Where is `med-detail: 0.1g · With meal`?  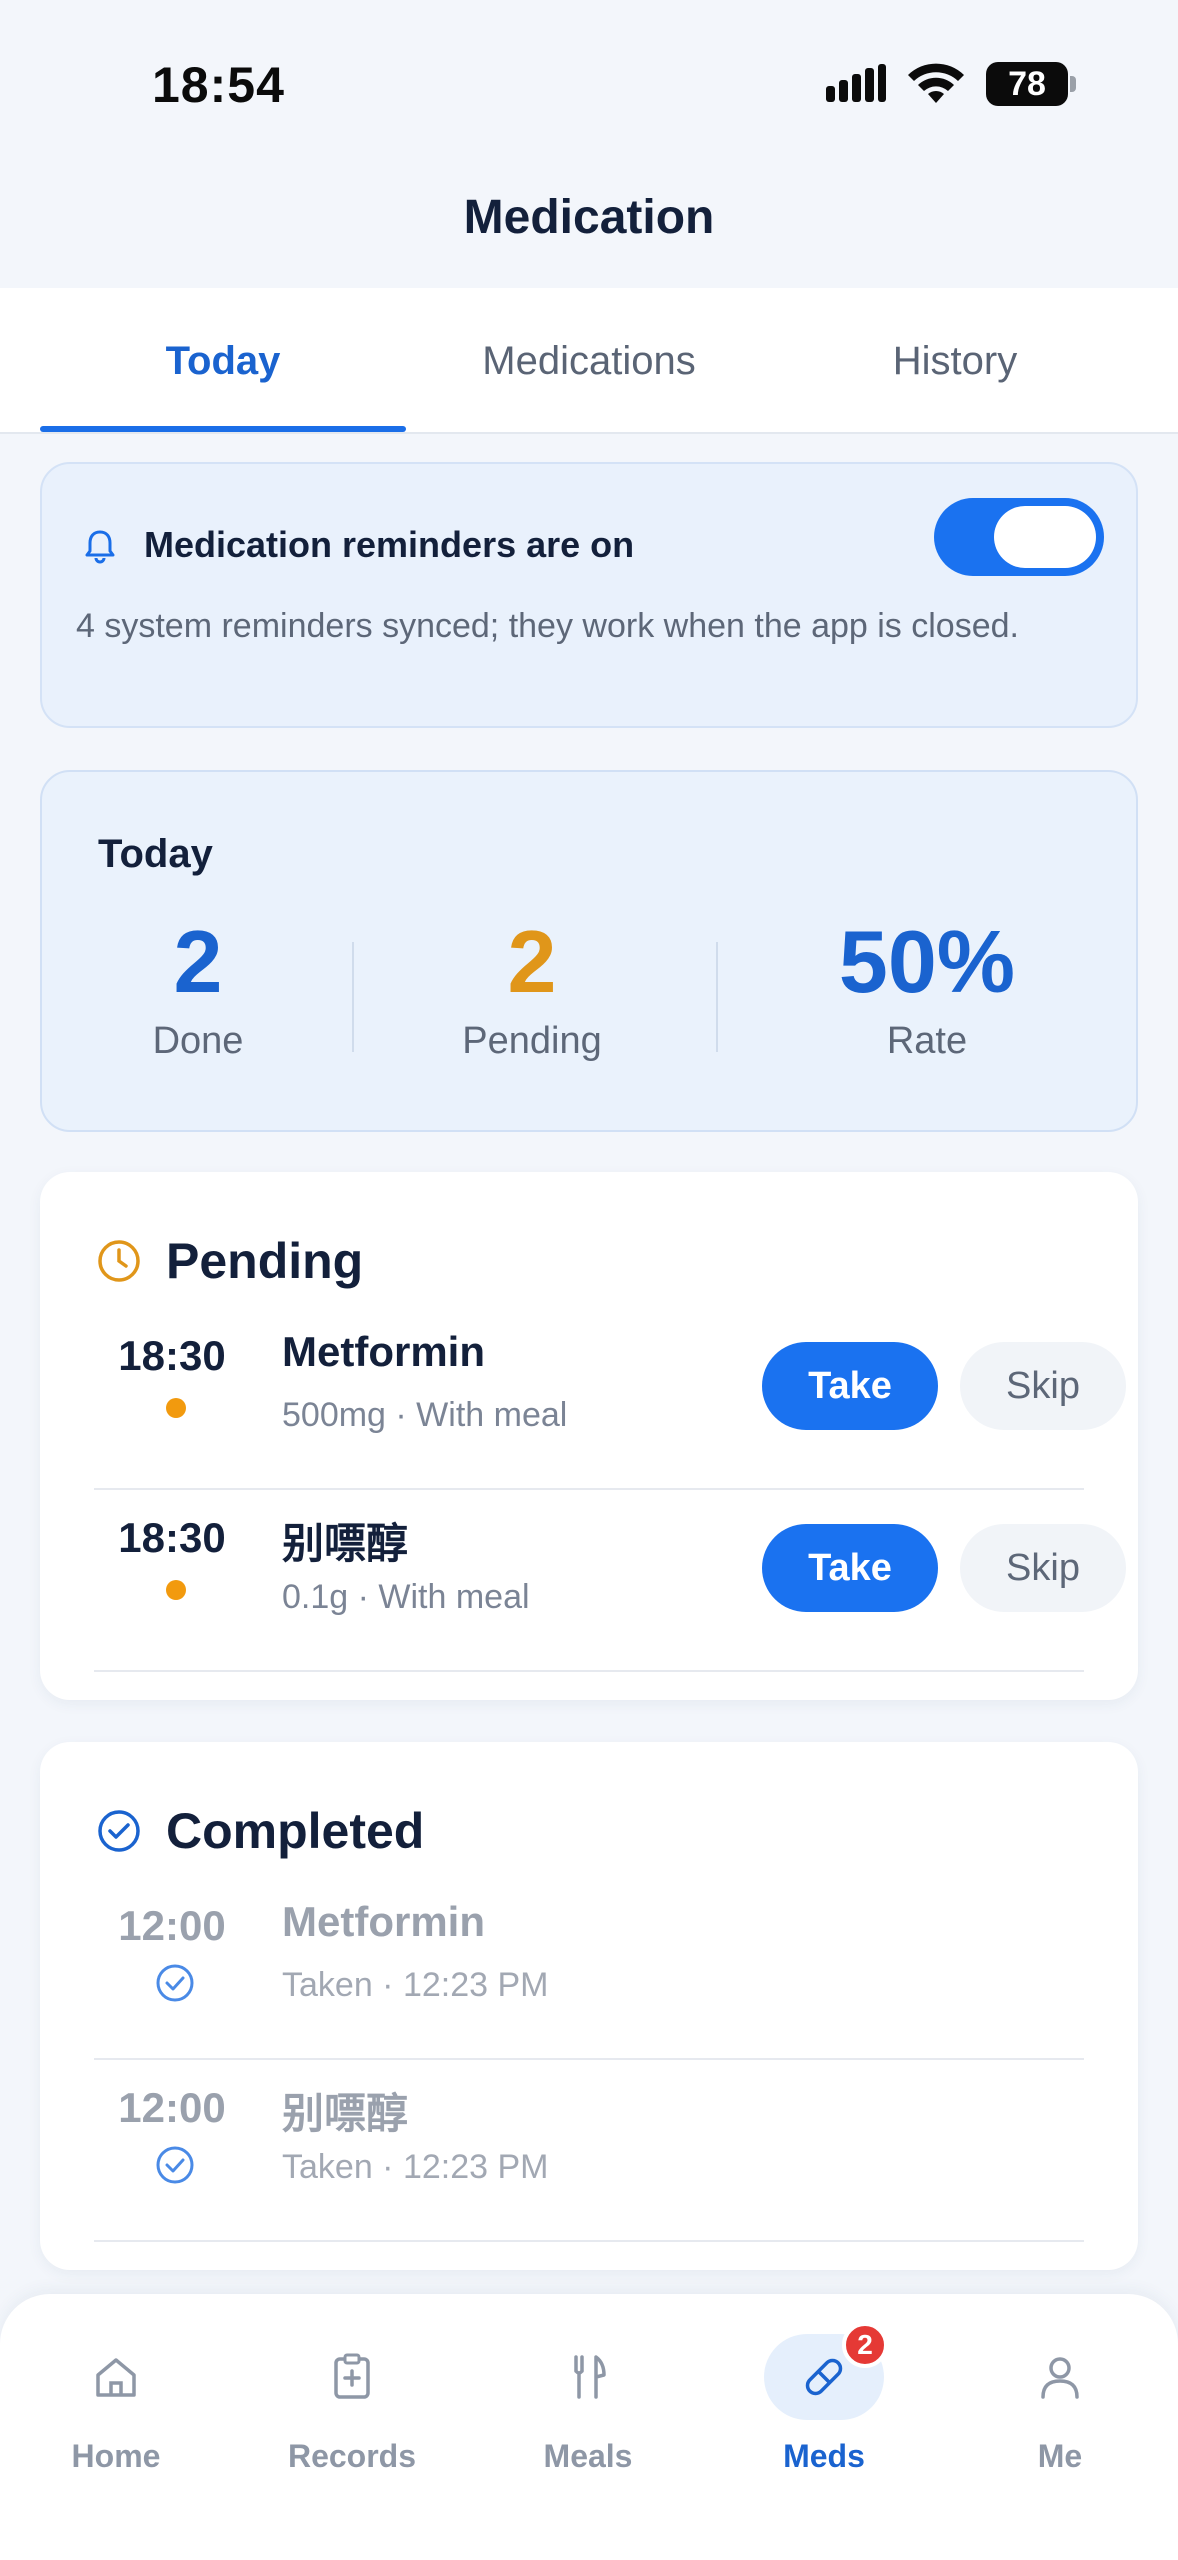 med-detail: 0.1g · With meal is located at coordinates (406, 1597).